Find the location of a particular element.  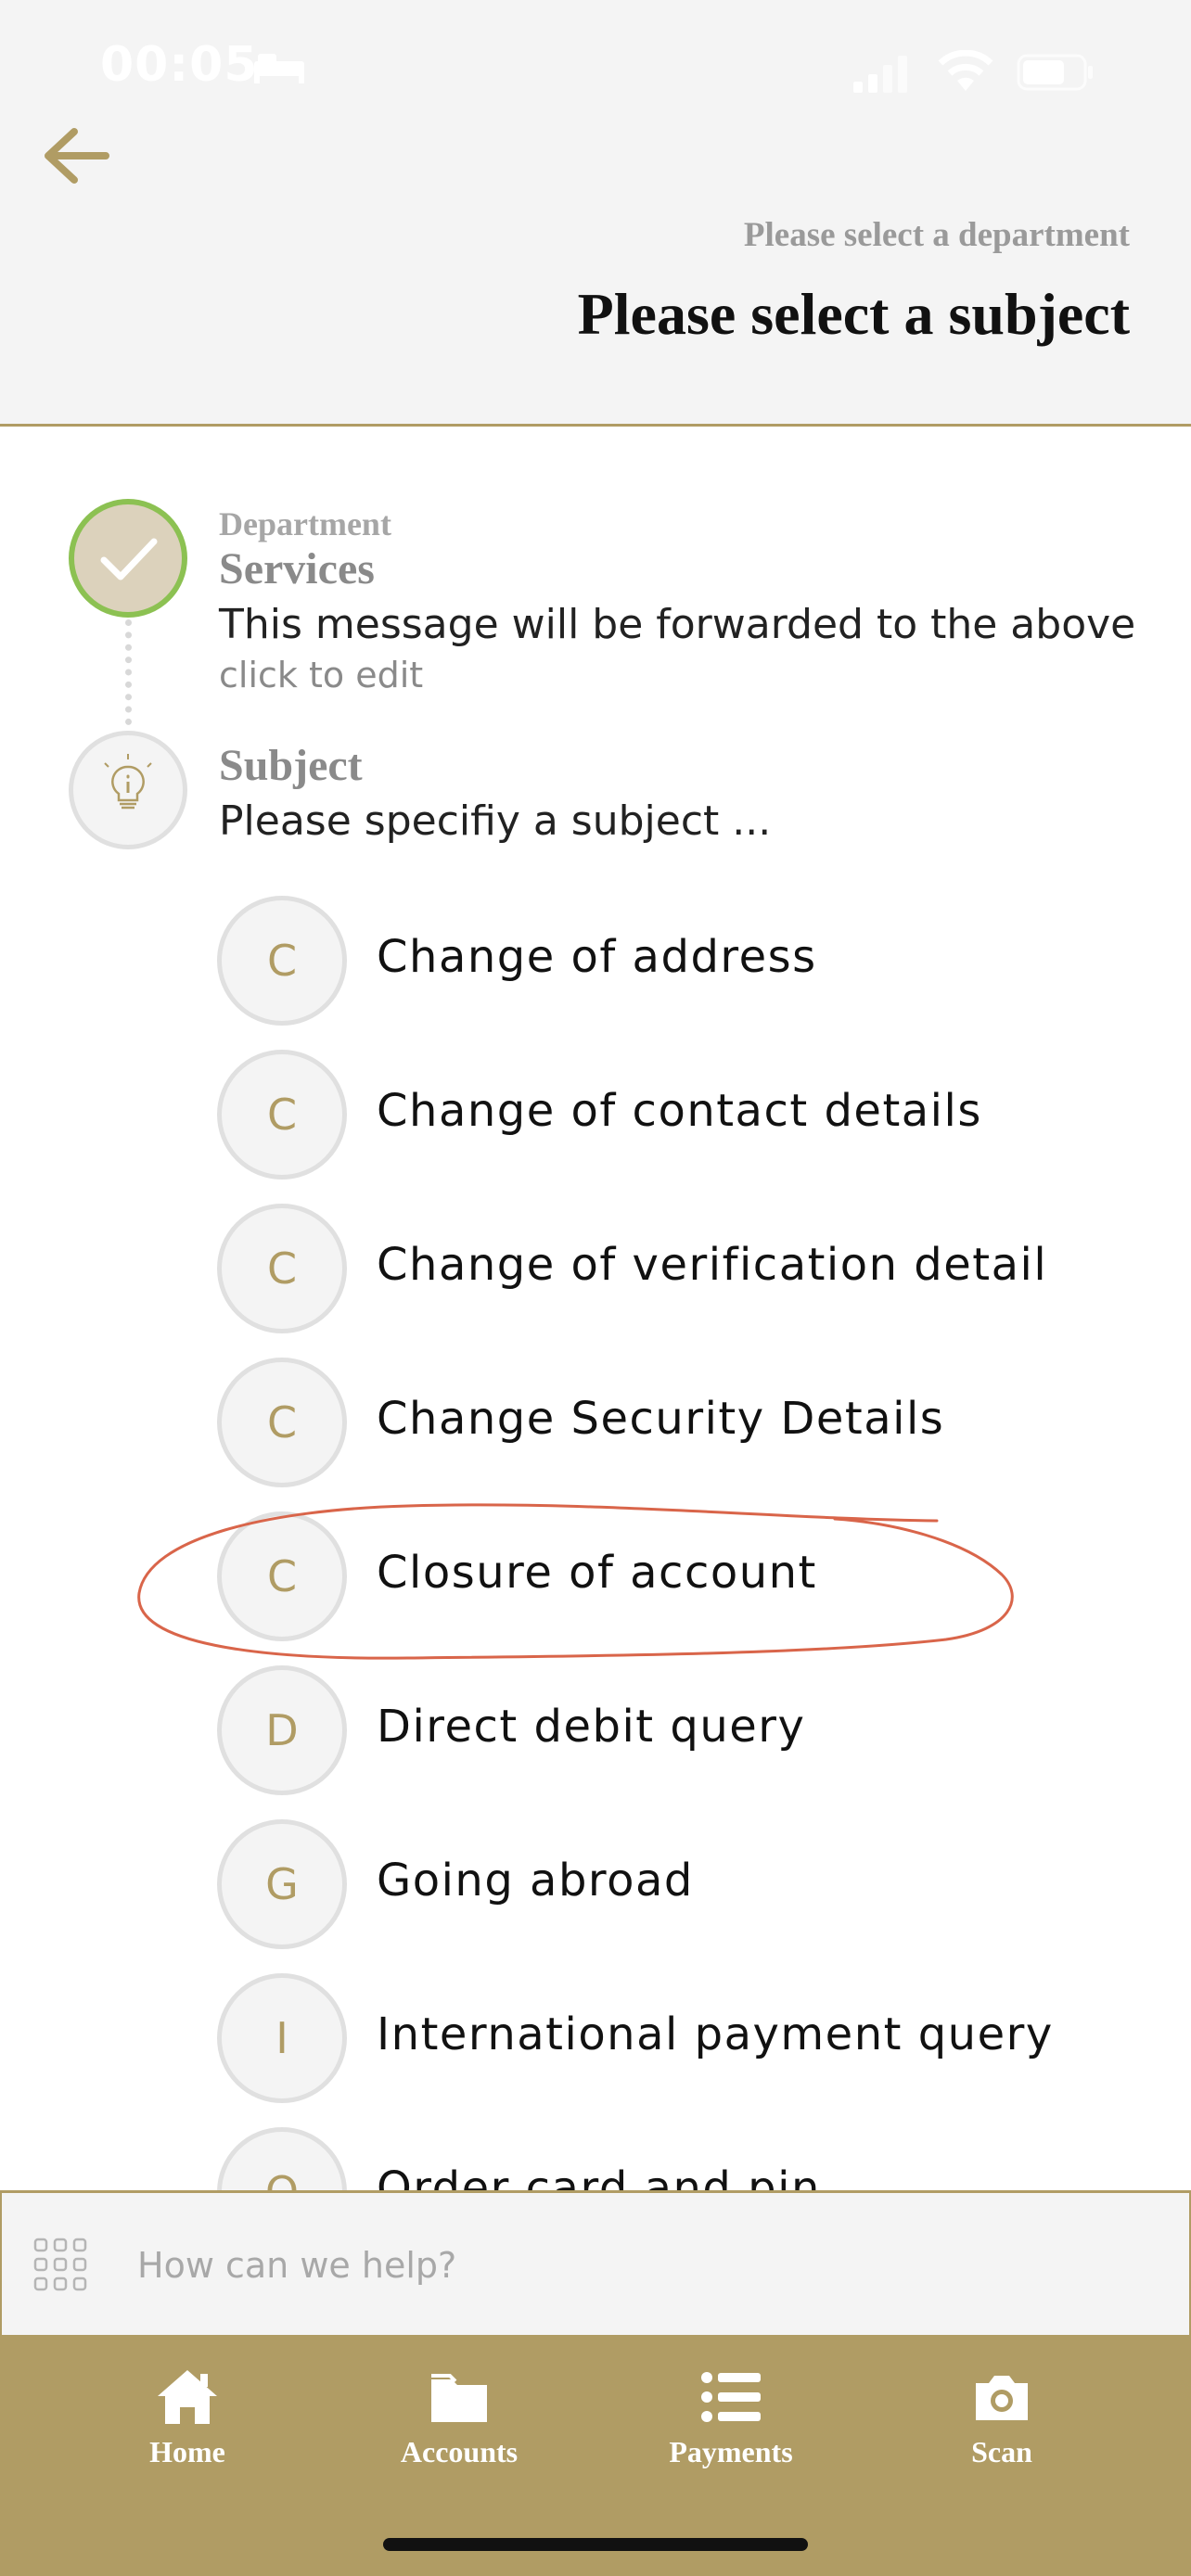

subject-item-international-payment-query: I International payment query is located at coordinates (686, 2039).